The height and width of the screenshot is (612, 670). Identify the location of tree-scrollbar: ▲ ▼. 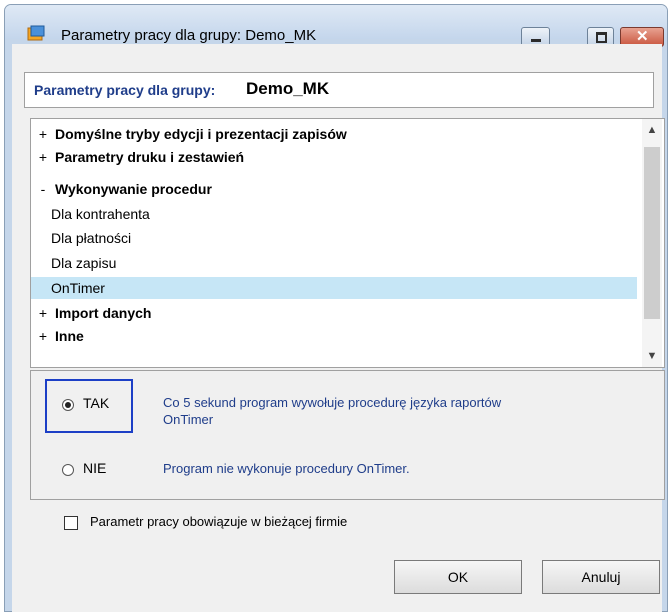
(652, 243).